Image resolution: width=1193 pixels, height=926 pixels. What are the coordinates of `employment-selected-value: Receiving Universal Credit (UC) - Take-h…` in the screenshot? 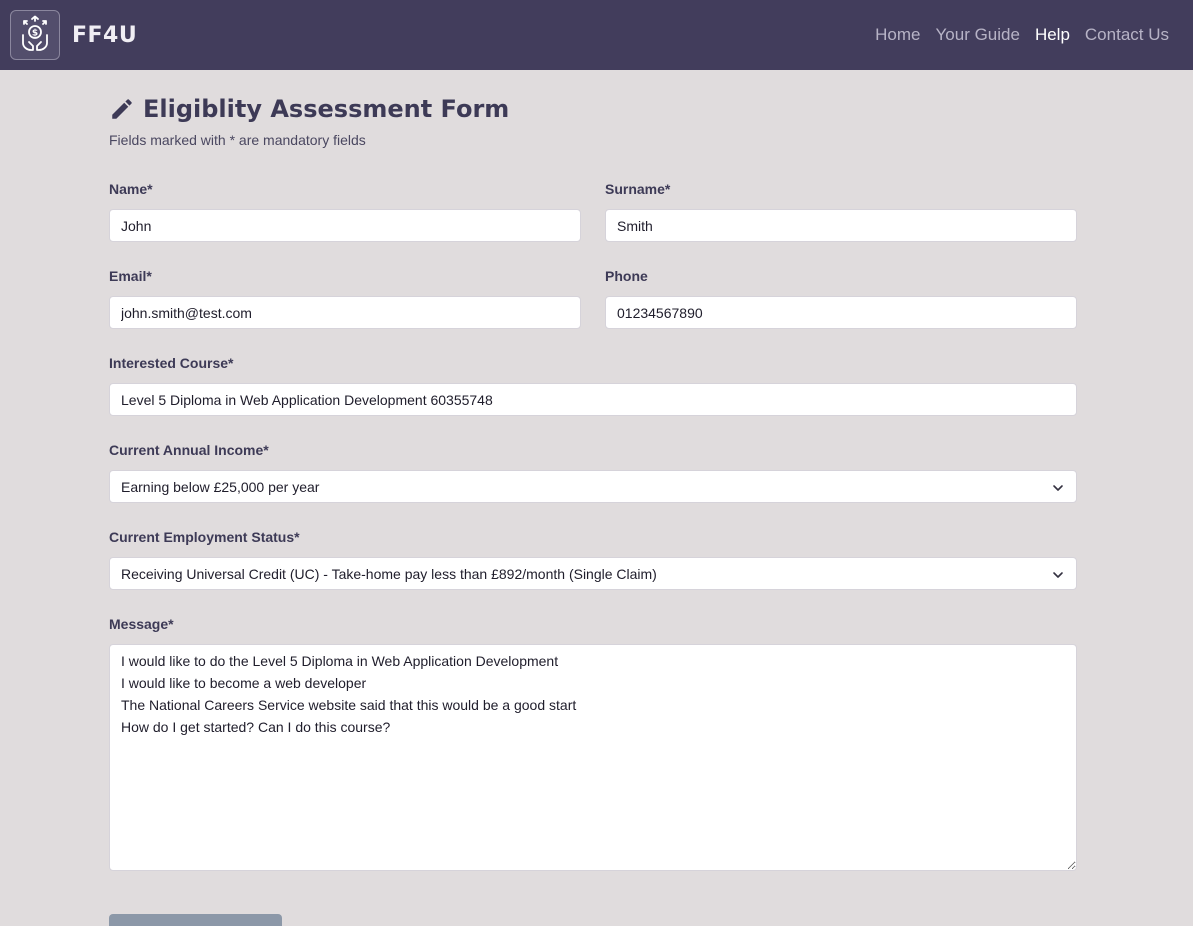 It's located at (389, 573).